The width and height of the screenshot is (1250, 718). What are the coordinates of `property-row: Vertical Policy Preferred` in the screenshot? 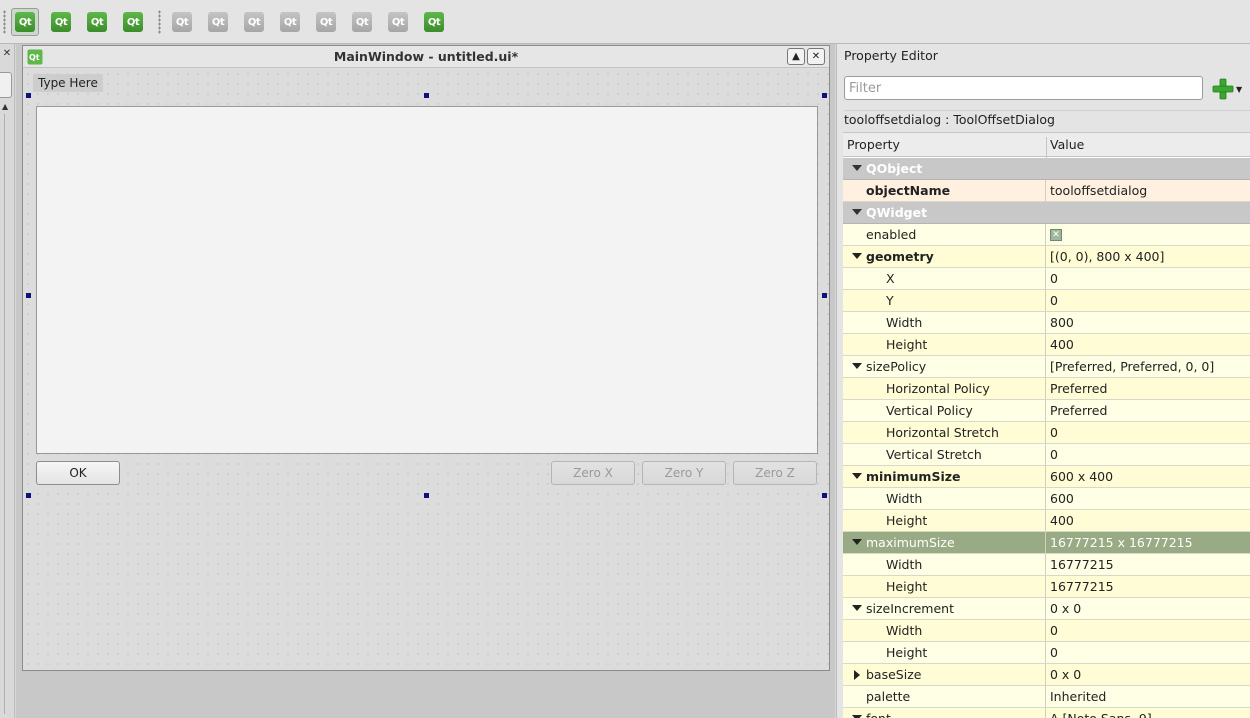 It's located at (1046, 411).